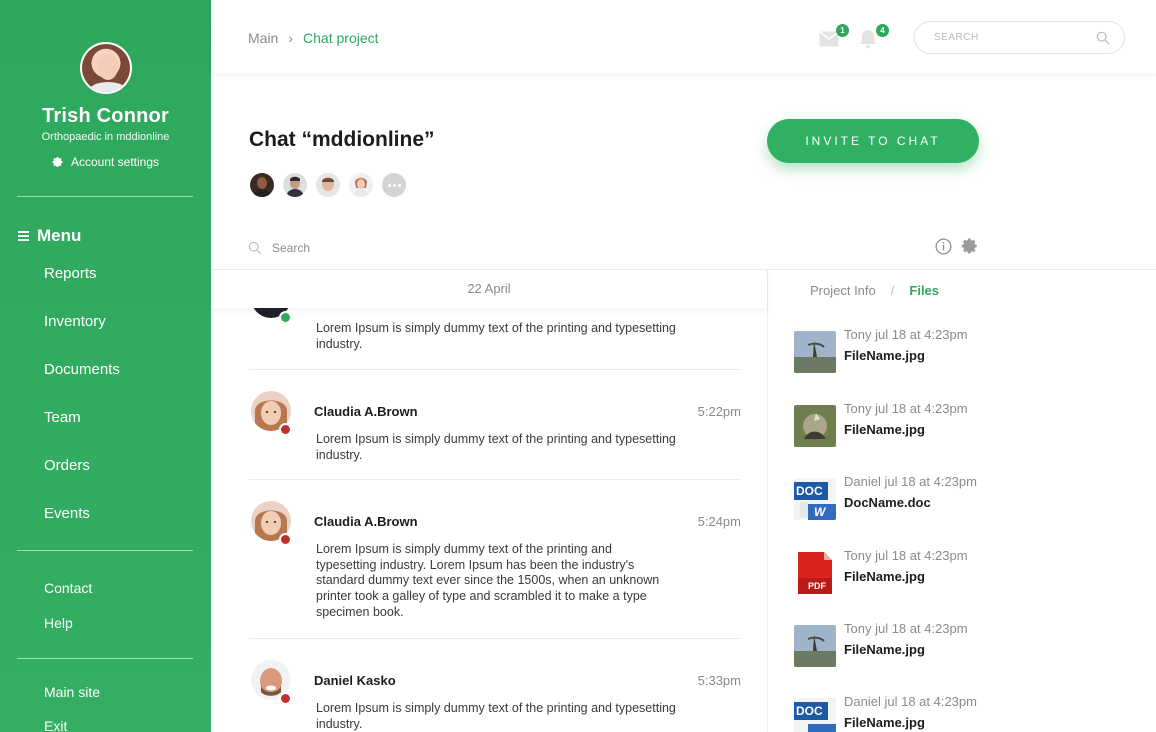 This screenshot has height=732, width=1156. I want to click on sidebar-item-contact: Contact, so click(68, 588).